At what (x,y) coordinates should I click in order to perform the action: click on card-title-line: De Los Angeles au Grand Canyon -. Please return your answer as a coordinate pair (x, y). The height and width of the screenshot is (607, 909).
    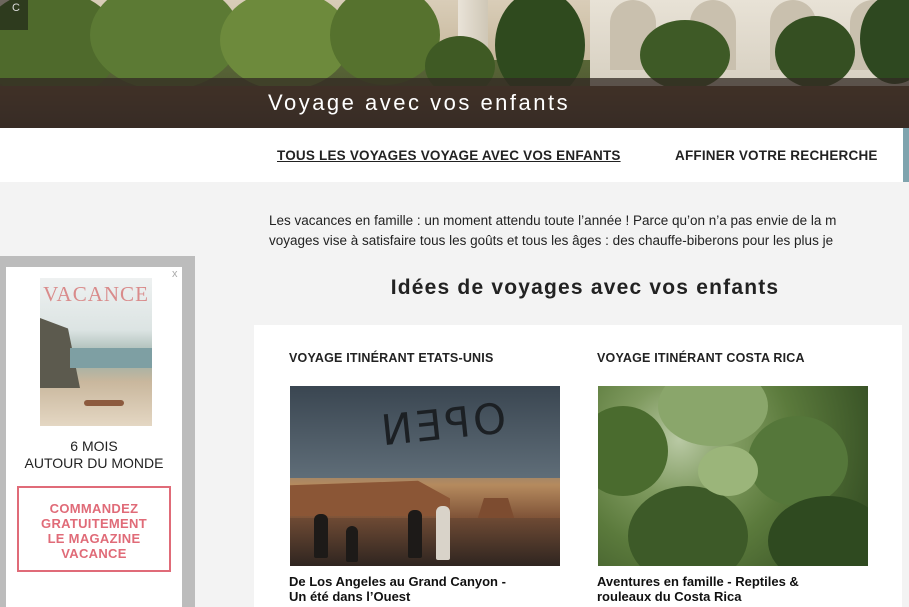
    Looking at the image, I should click on (397, 581).